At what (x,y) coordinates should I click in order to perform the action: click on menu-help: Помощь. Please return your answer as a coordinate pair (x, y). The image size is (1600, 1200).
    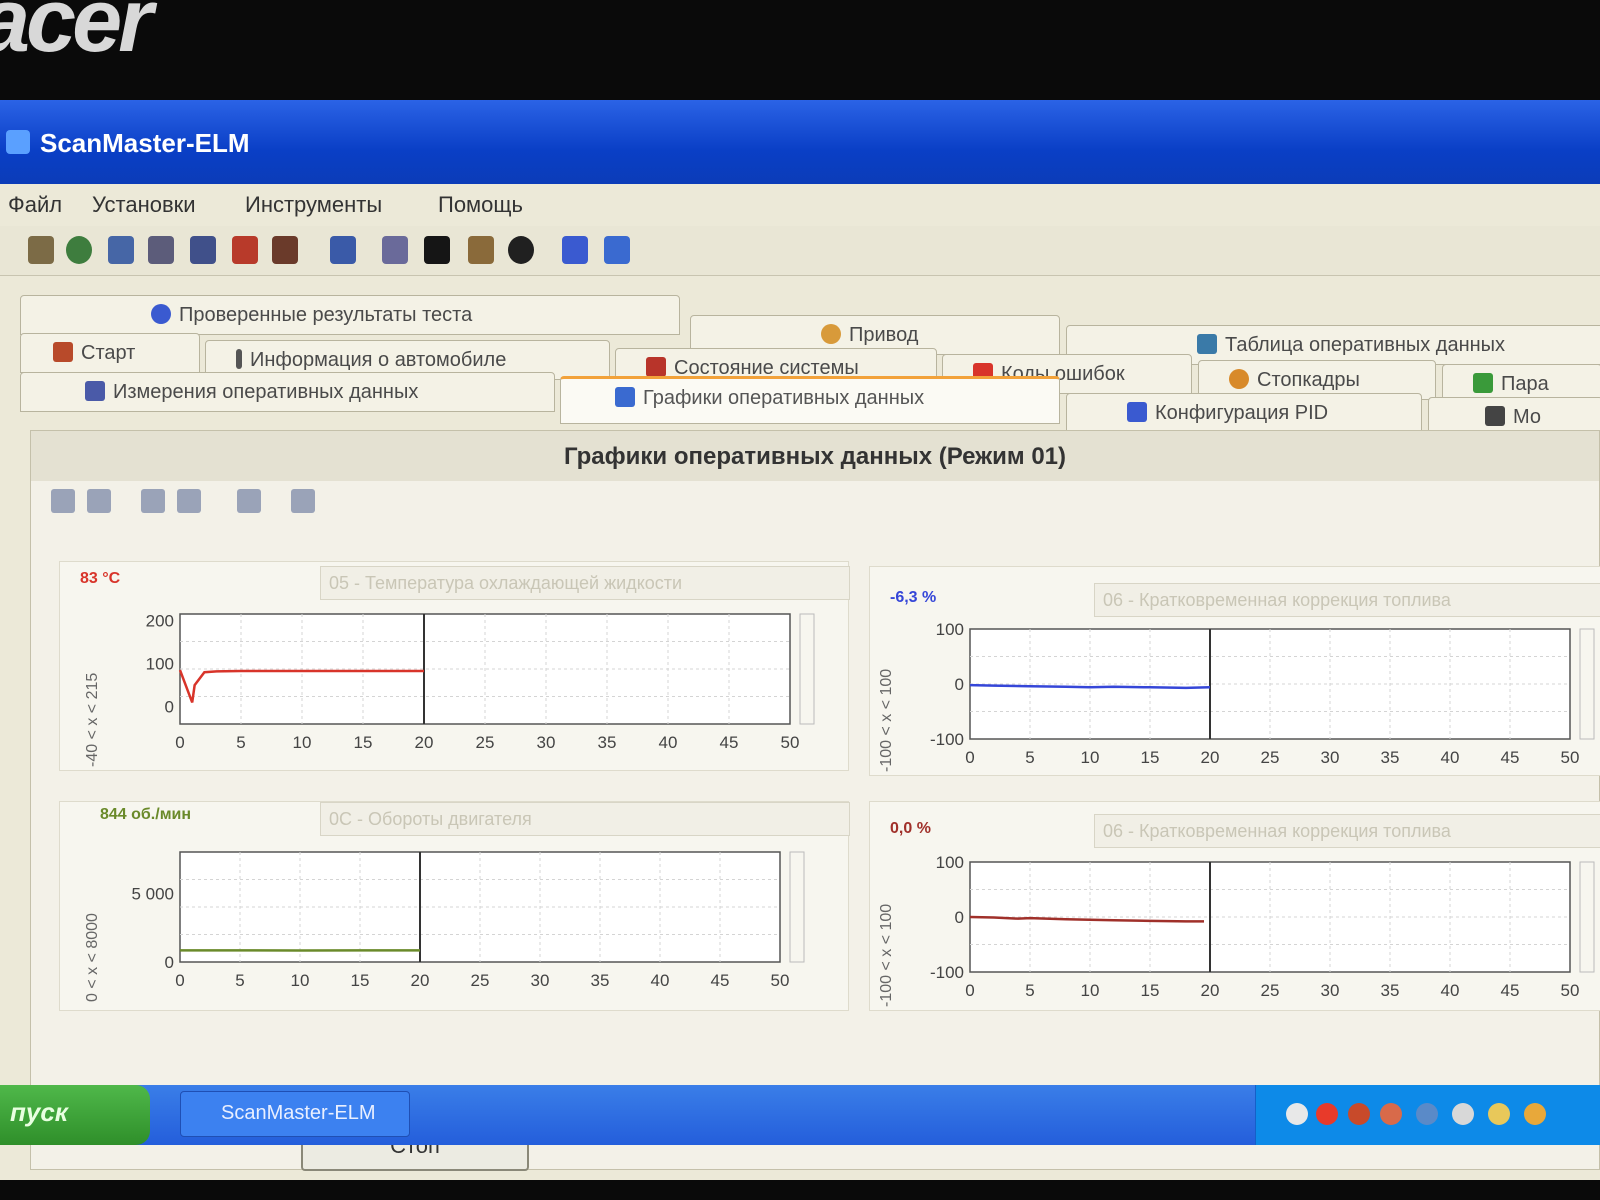
    Looking at the image, I should click on (480, 205).